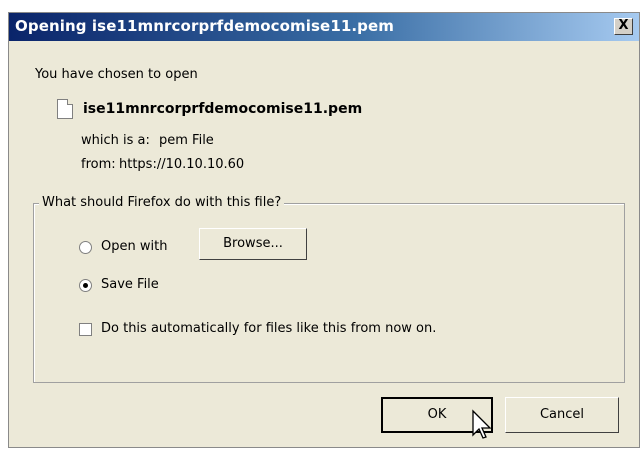  Describe the element at coordinates (130, 284) in the screenshot. I see `save-file-label: Save File` at that location.